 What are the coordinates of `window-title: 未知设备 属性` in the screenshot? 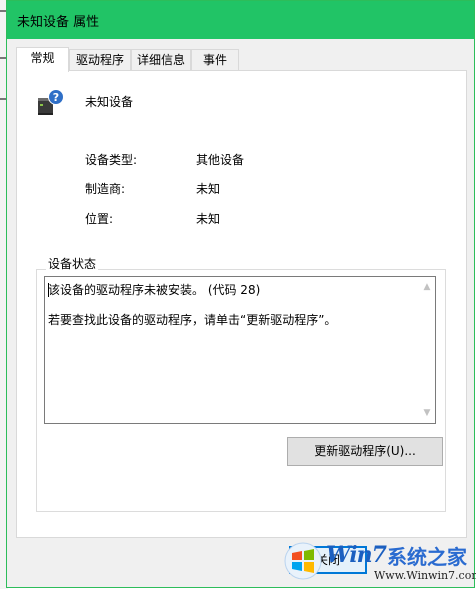 It's located at (58, 22).